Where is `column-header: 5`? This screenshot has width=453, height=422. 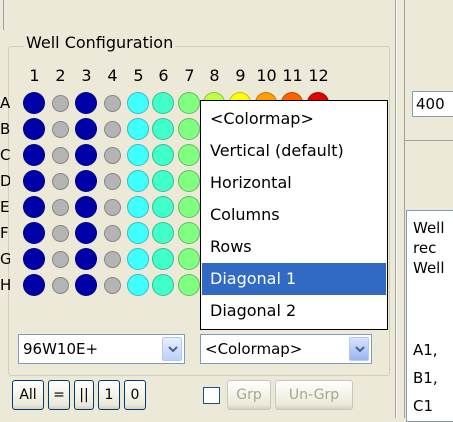
column-header: 5 is located at coordinates (138, 76).